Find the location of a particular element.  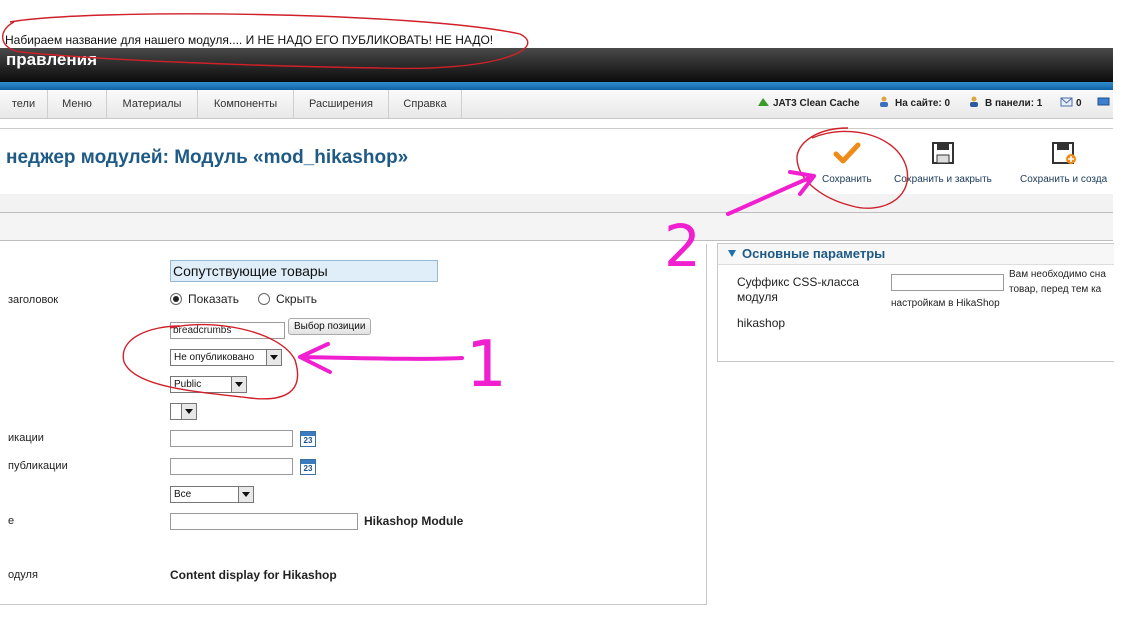

show-title-radio is located at coordinates (176, 299).